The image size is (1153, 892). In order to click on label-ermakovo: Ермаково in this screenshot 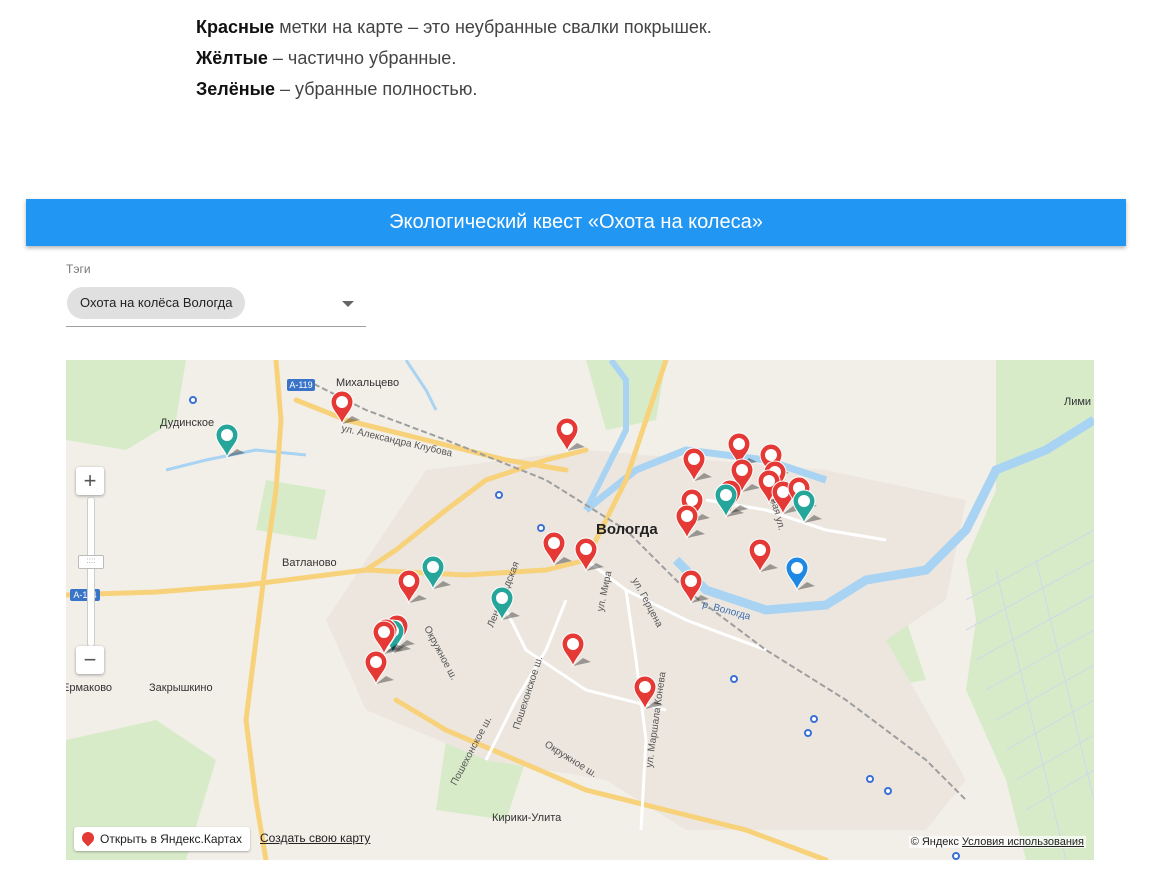, I will do `click(89, 688)`.